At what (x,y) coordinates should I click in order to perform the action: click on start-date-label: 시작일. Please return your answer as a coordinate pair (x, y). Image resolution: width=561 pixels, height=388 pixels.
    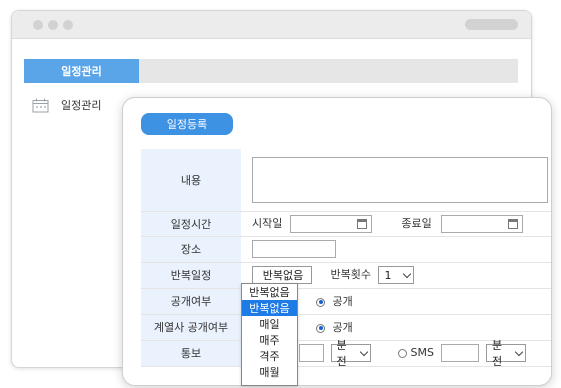
    Looking at the image, I should click on (267, 223).